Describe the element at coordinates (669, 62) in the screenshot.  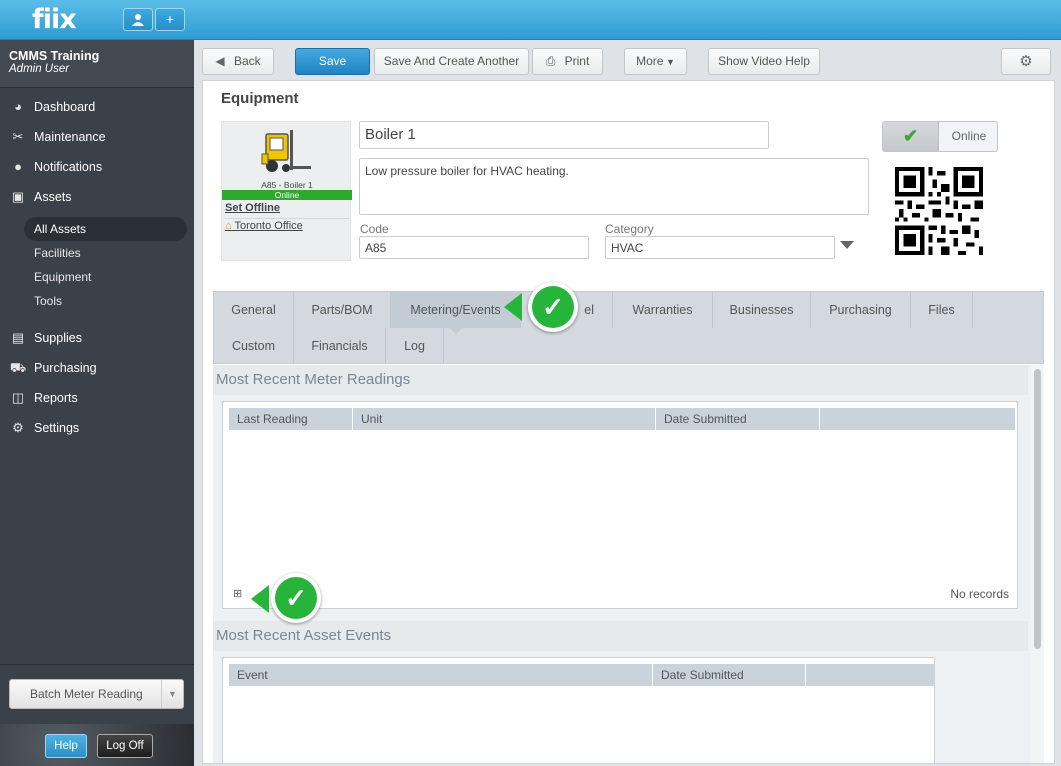
I see `caret-down-icon: ▼` at that location.